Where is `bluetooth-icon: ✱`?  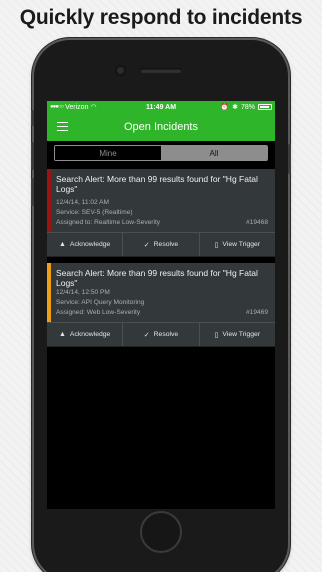
bluetooth-icon: ✱ is located at coordinates (235, 107).